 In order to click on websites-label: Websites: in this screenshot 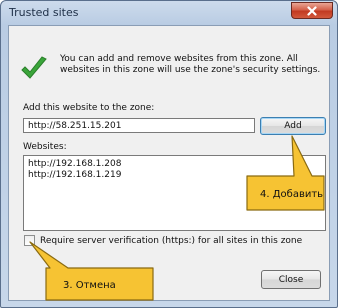, I will do `click(45, 147)`.